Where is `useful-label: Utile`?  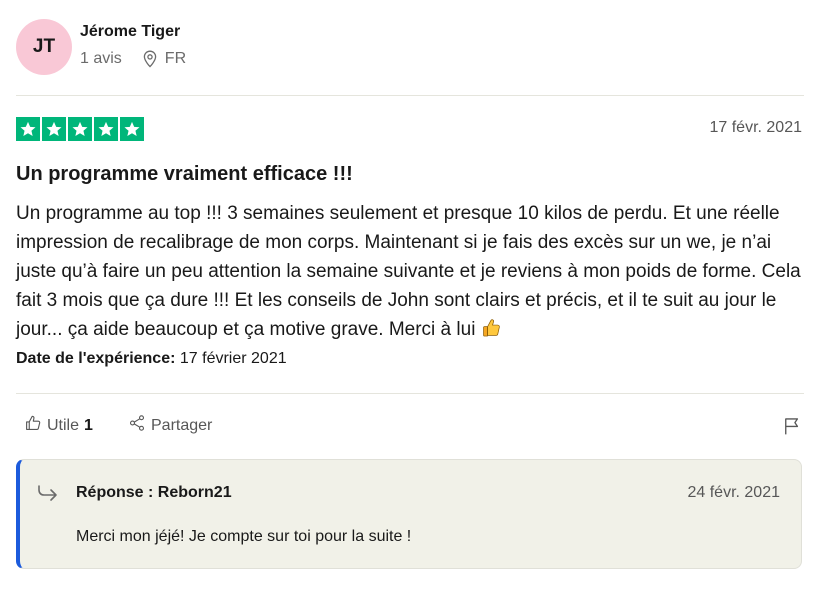
useful-label: Utile is located at coordinates (63, 425).